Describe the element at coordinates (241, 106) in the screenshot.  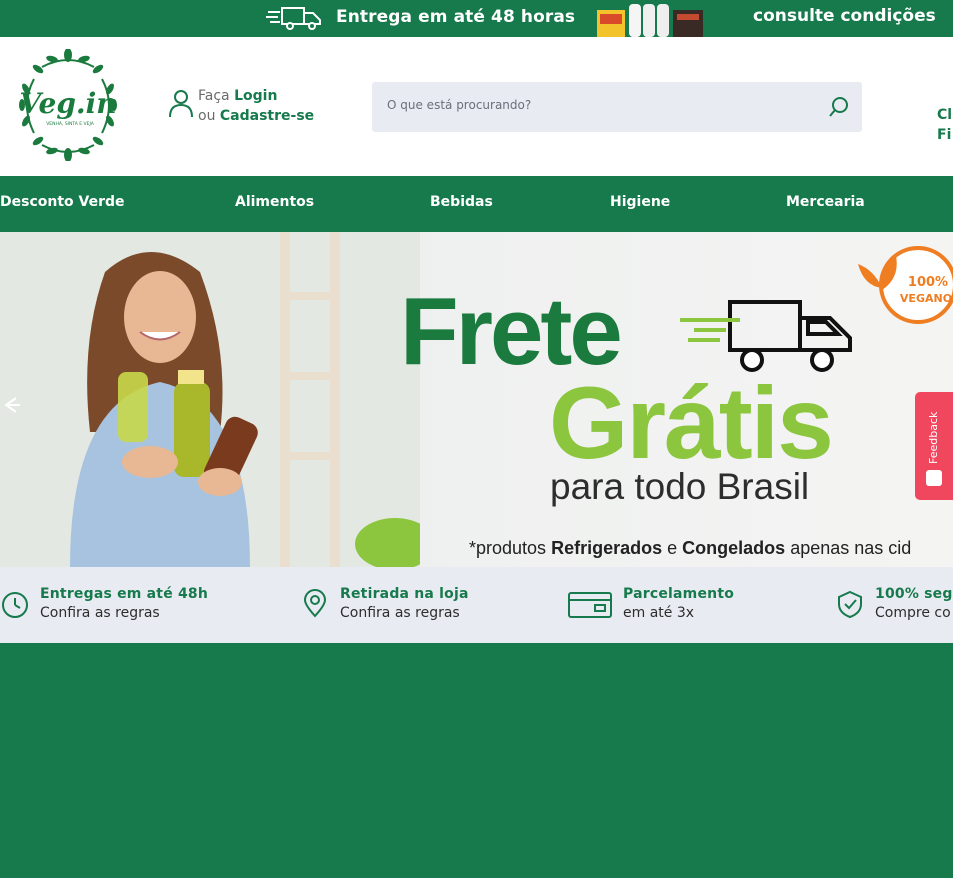
I see `account-links: Faça Login ou Cadastre-se` at that location.